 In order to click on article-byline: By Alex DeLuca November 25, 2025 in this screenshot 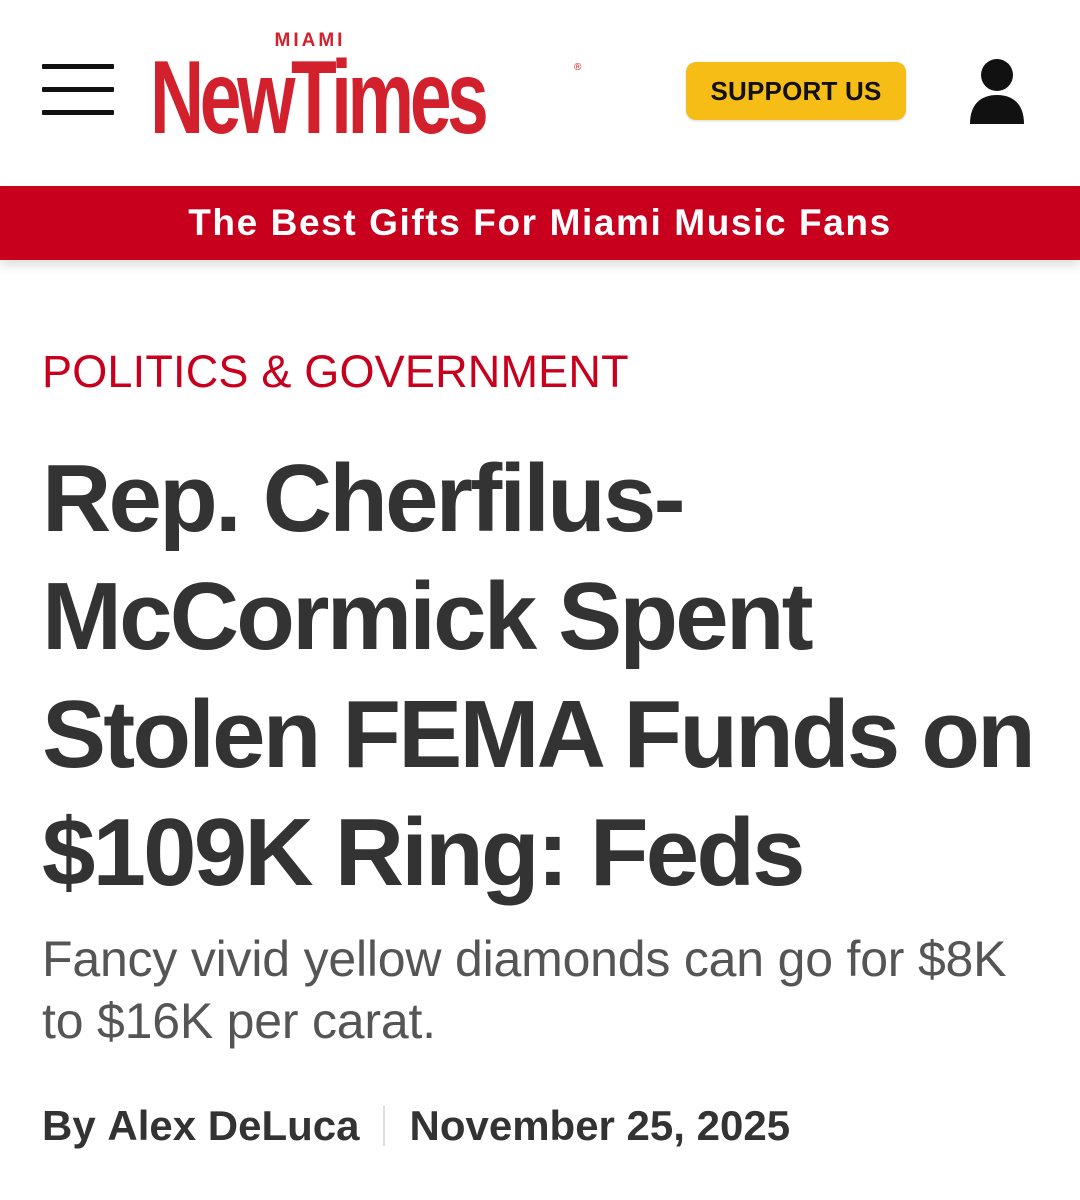, I will do `click(416, 1126)`.